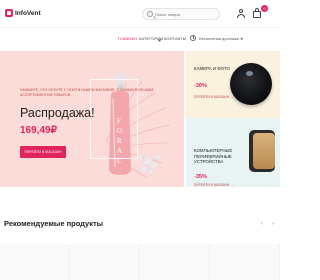 This screenshot has height=280, width=320. I want to click on card-title: Компьютерные периферийные устройства, so click(213, 156).